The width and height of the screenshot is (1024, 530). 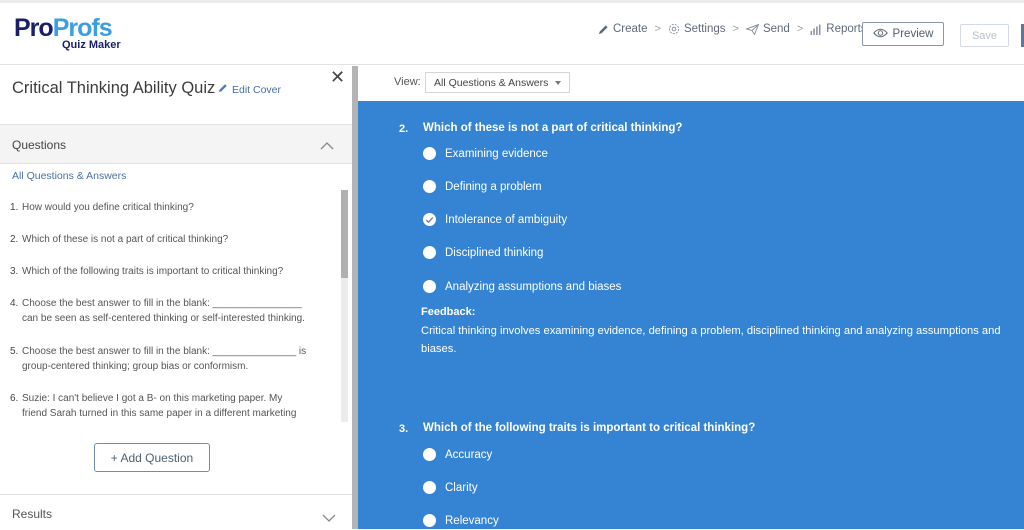 I want to click on answer-option: Disciplined thinking, so click(x=483, y=252).